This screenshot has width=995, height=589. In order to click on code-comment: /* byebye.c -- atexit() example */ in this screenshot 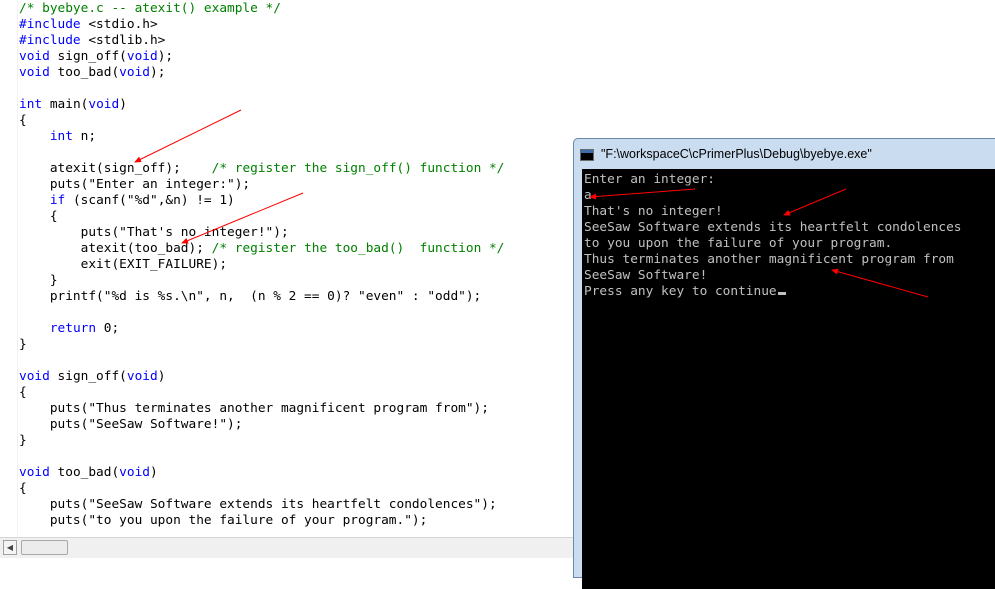, I will do `click(150, 8)`.